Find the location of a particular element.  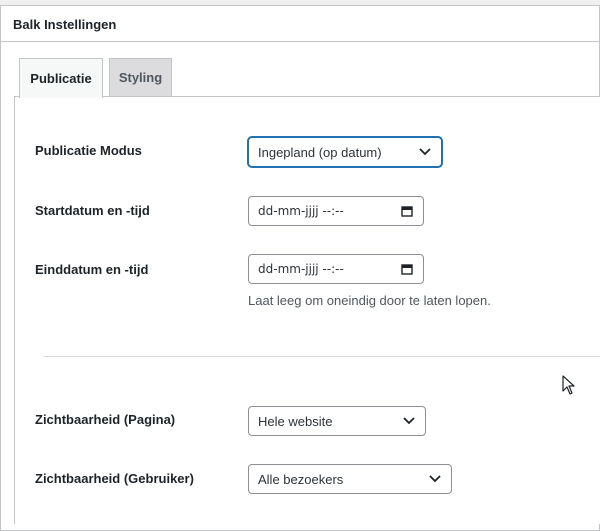

end-datetime-input: dd-mm-jjjj --:-- is located at coordinates (336, 269).